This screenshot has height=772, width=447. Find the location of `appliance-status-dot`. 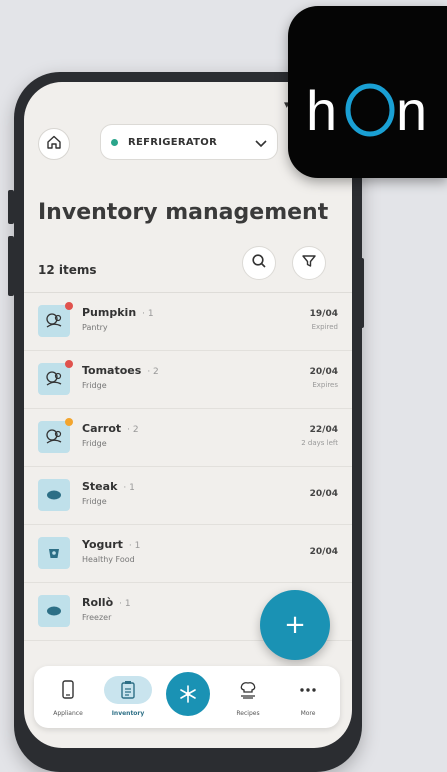

appliance-status-dot is located at coordinates (114, 142).